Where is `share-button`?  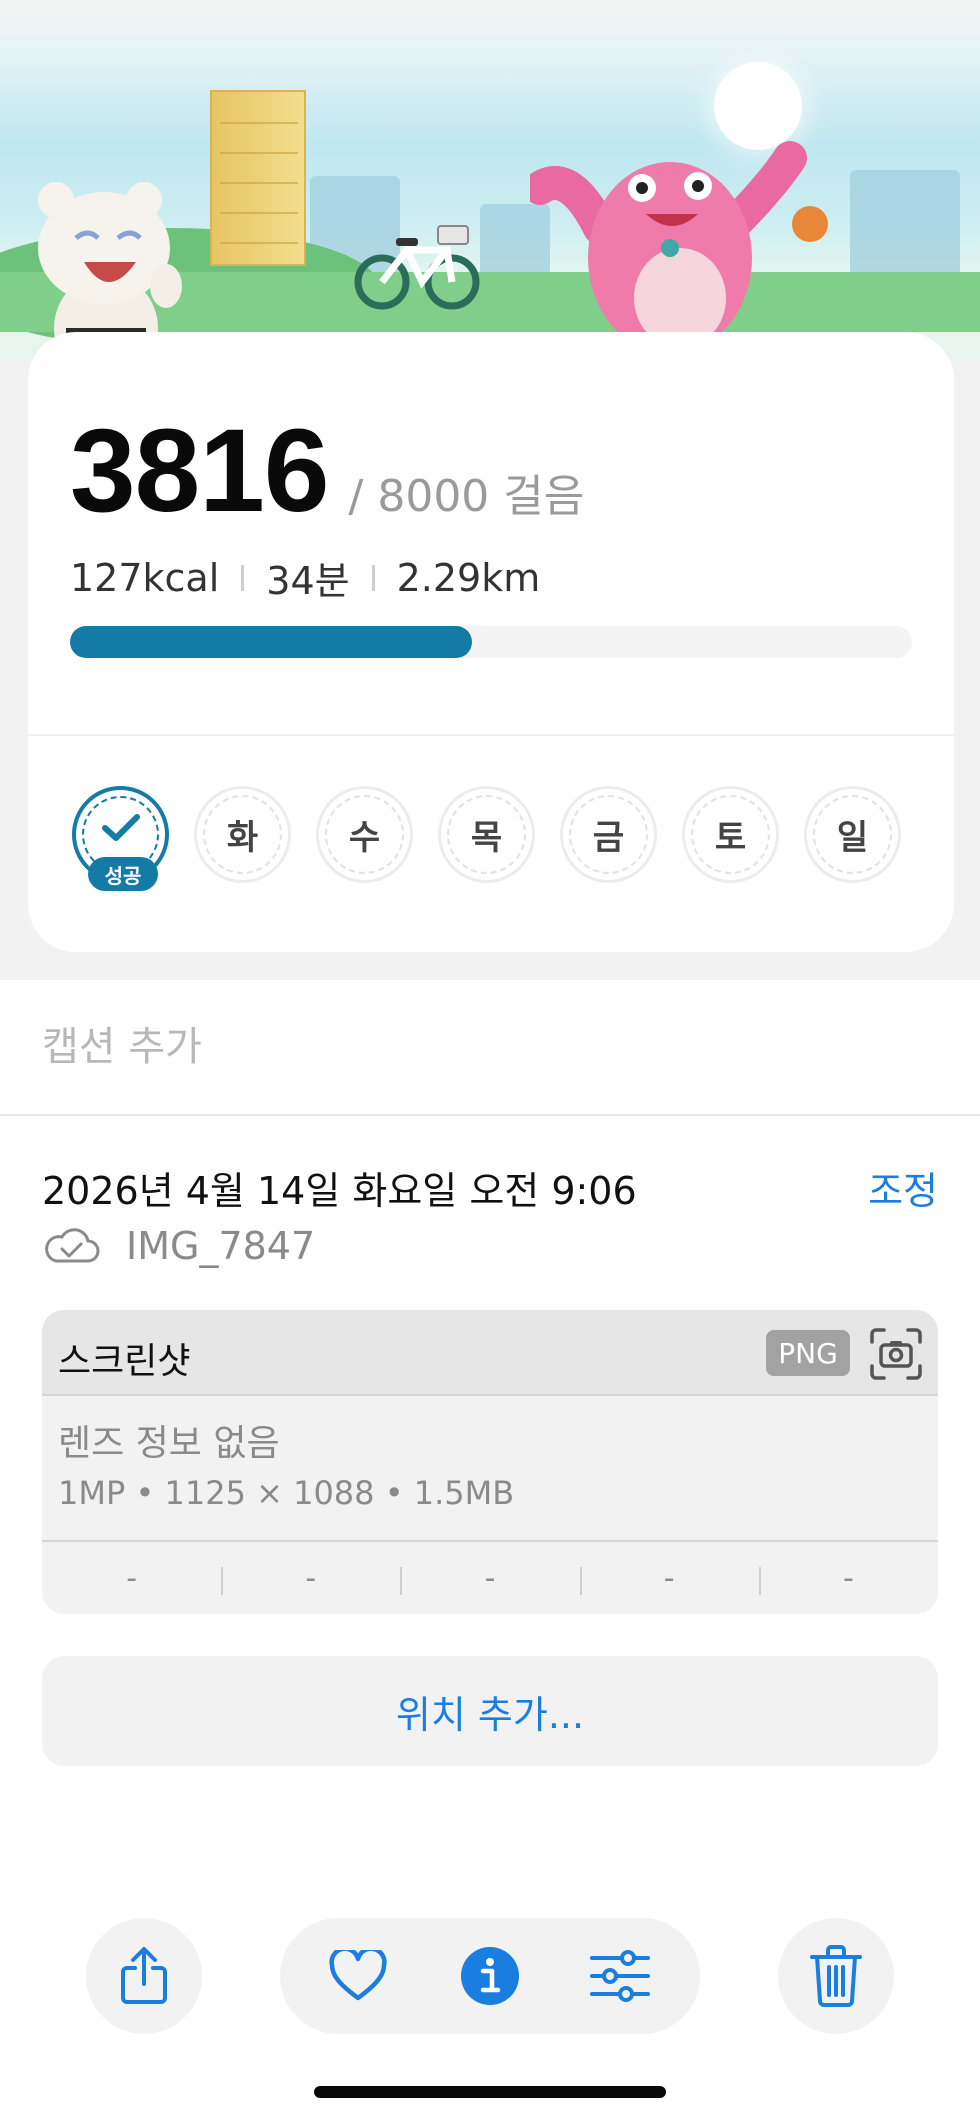 share-button is located at coordinates (144, 1976).